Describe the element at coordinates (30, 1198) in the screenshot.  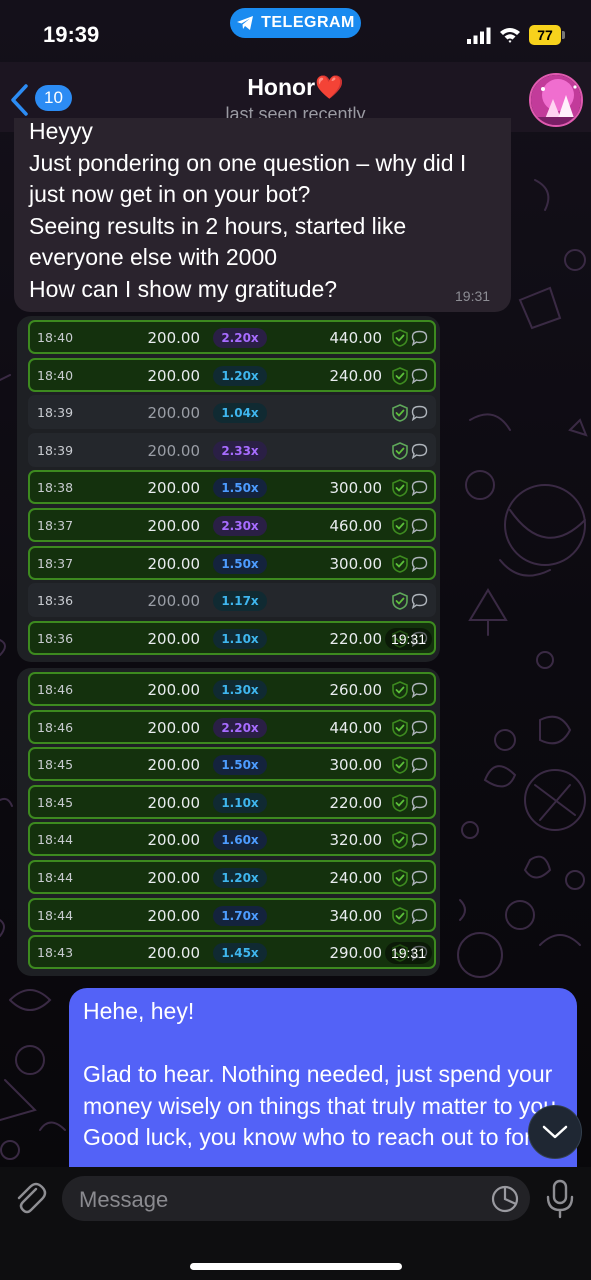
I see `paperclip-icon` at that location.